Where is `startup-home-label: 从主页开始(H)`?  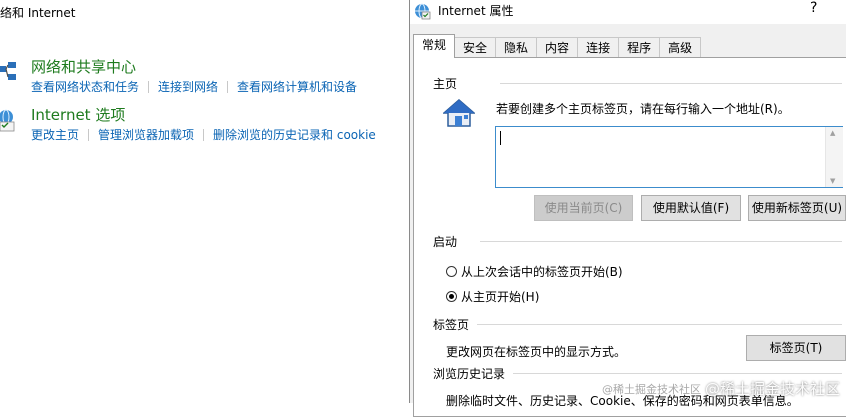 startup-home-label: 从主页开始(H) is located at coordinates (500, 297).